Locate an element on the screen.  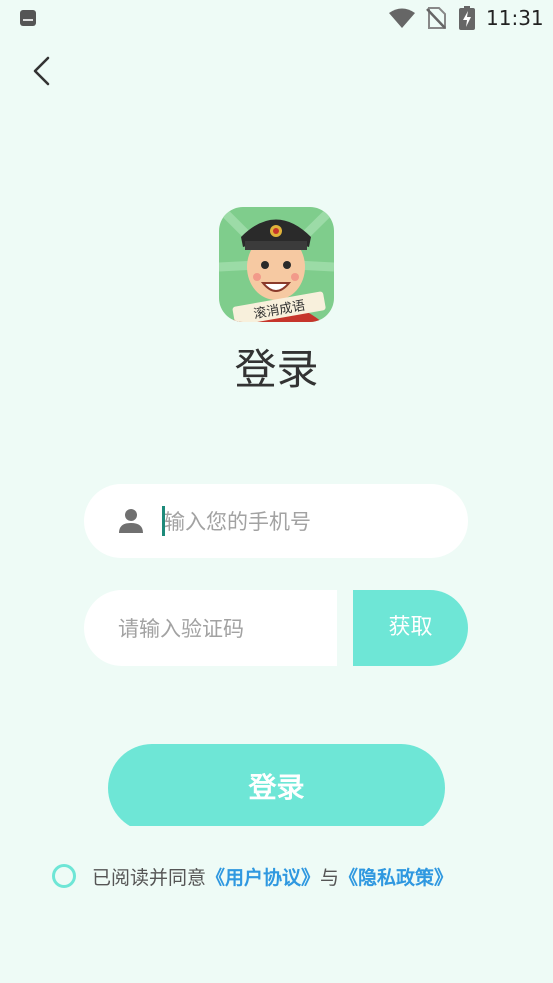
verification-code-field is located at coordinates (210, 629).